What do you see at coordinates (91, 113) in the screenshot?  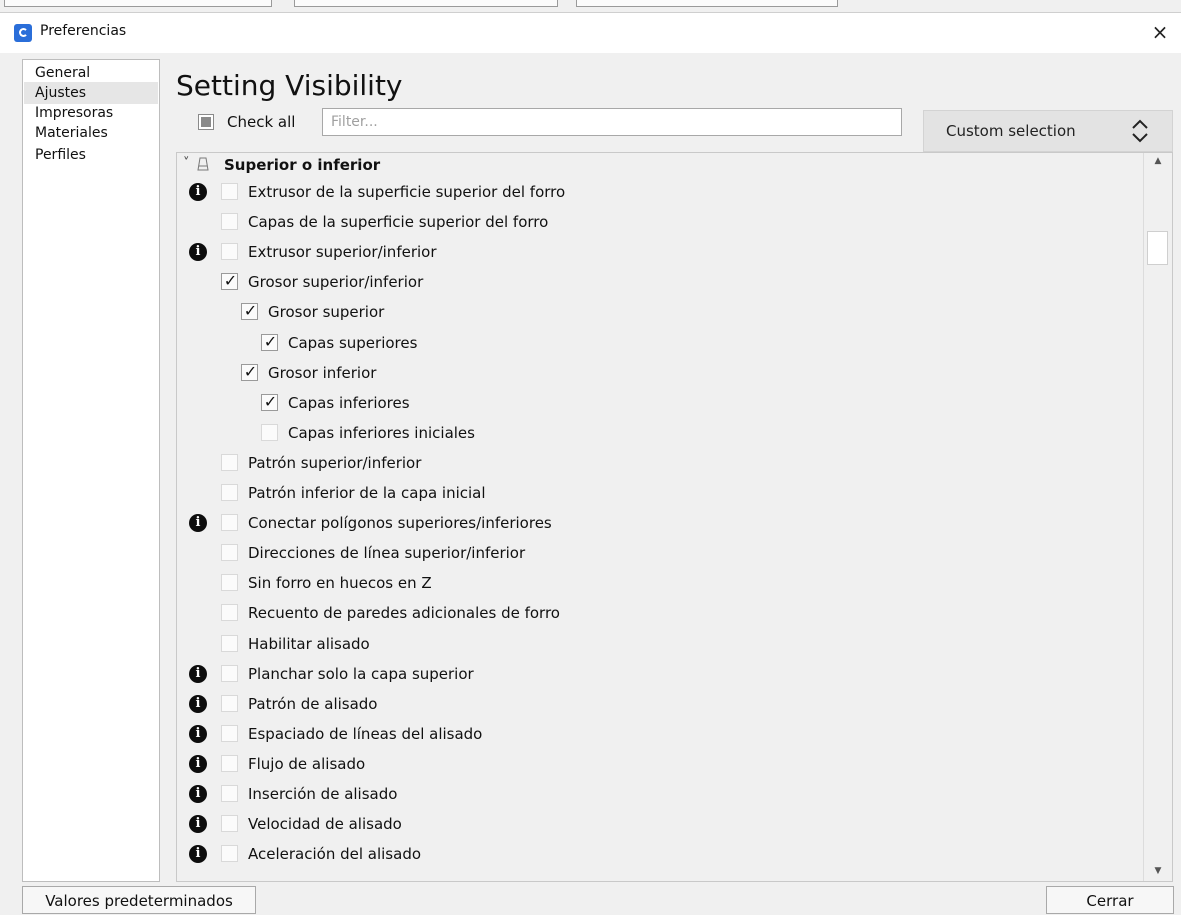 I see `sidebar-item-impresoras: Impresoras` at bounding box center [91, 113].